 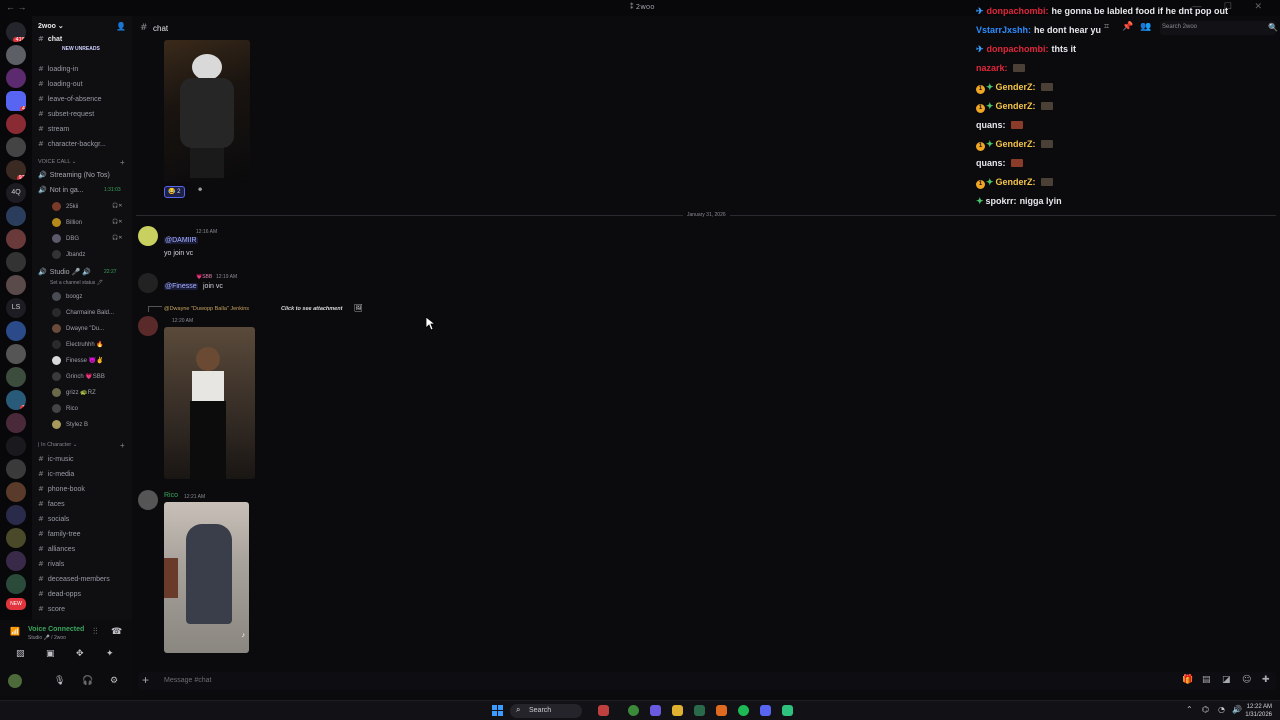 I want to click on file-explorer-icon, so click(x=677, y=710).